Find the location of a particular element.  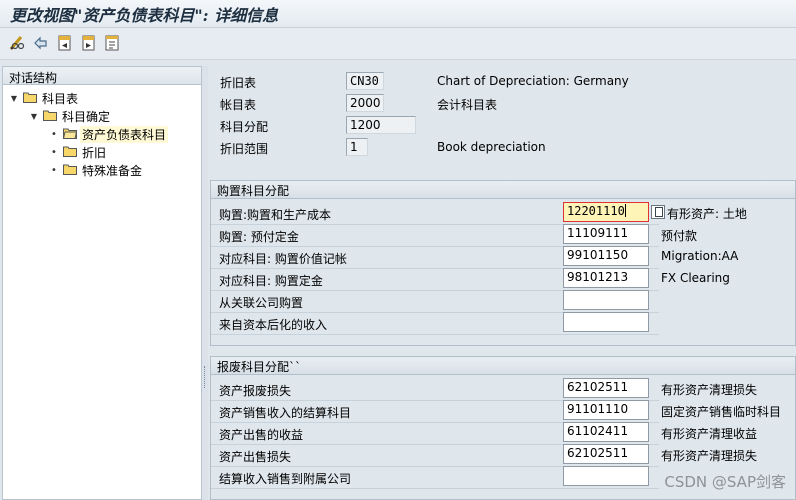

tree-node-depreciation: • 折旧 is located at coordinates (78, 152).